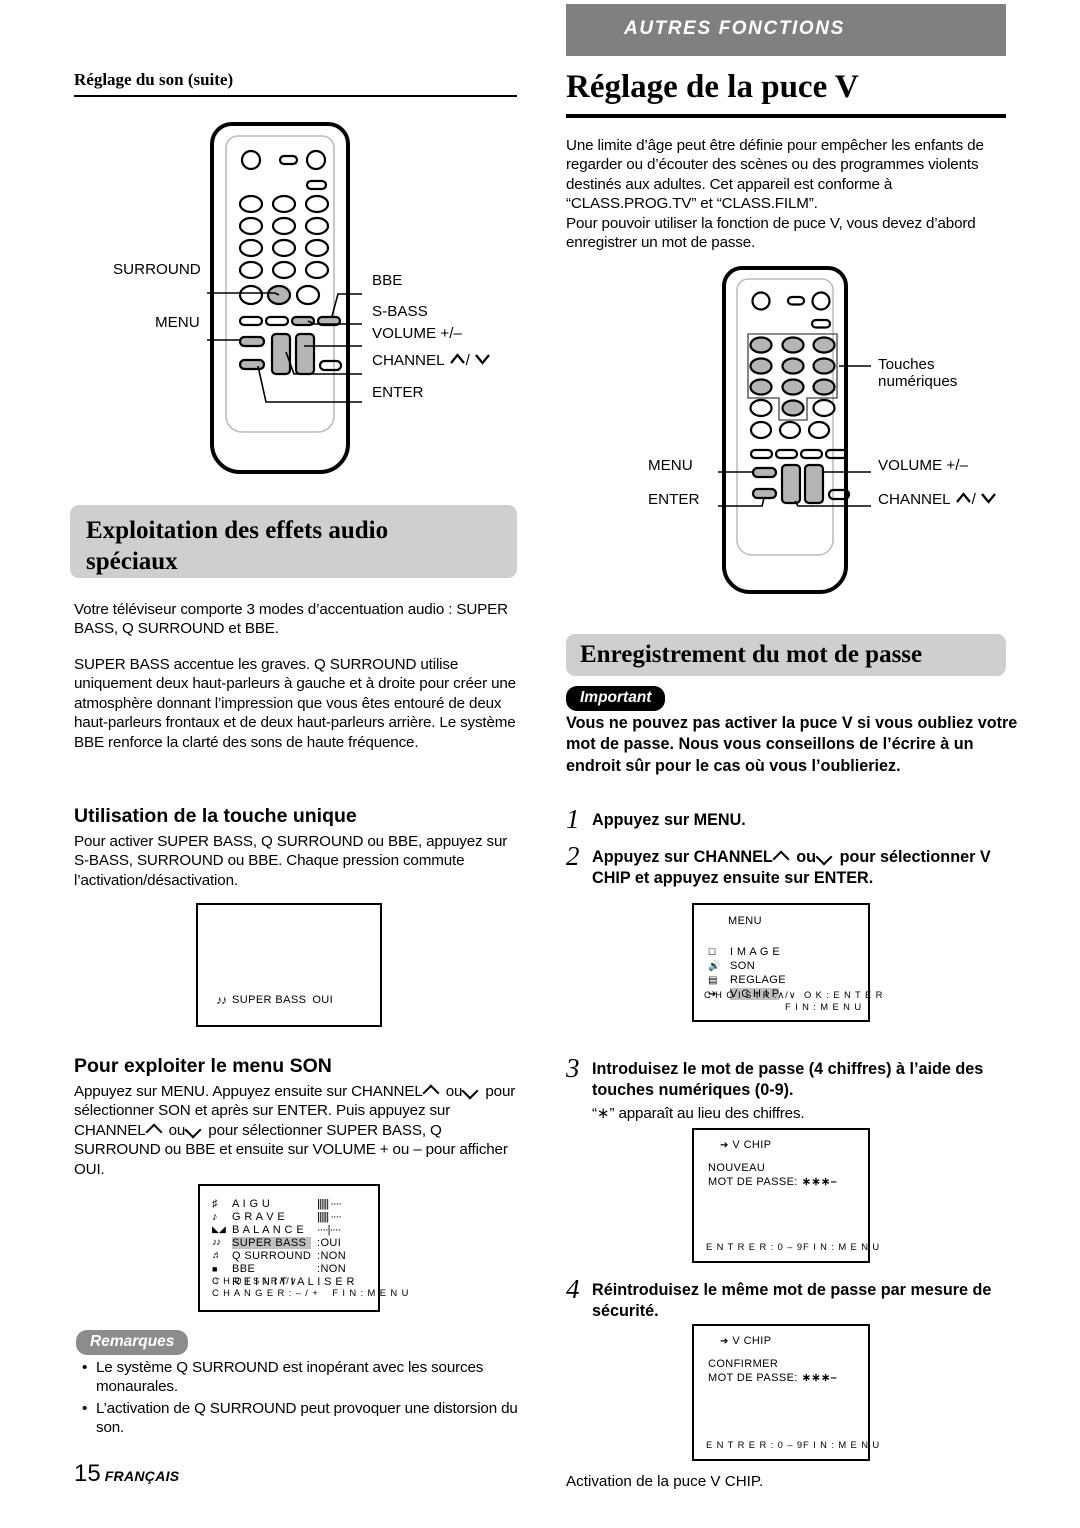  I want to click on osd-son-label-1: G R A V E, so click(259, 1216).